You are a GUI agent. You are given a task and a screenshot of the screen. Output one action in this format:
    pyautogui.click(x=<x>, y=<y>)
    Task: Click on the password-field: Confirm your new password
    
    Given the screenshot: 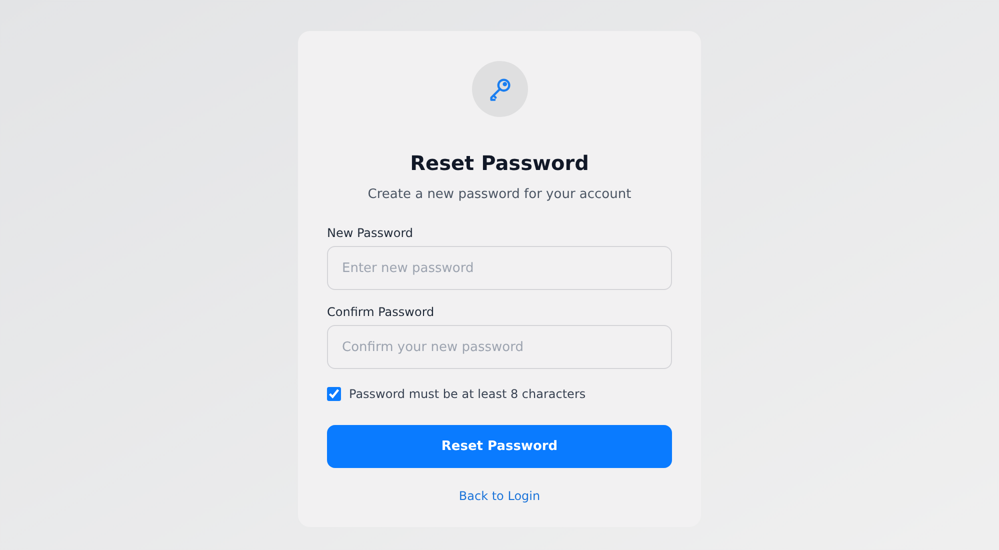 What is the action you would take?
    pyautogui.click(x=499, y=347)
    